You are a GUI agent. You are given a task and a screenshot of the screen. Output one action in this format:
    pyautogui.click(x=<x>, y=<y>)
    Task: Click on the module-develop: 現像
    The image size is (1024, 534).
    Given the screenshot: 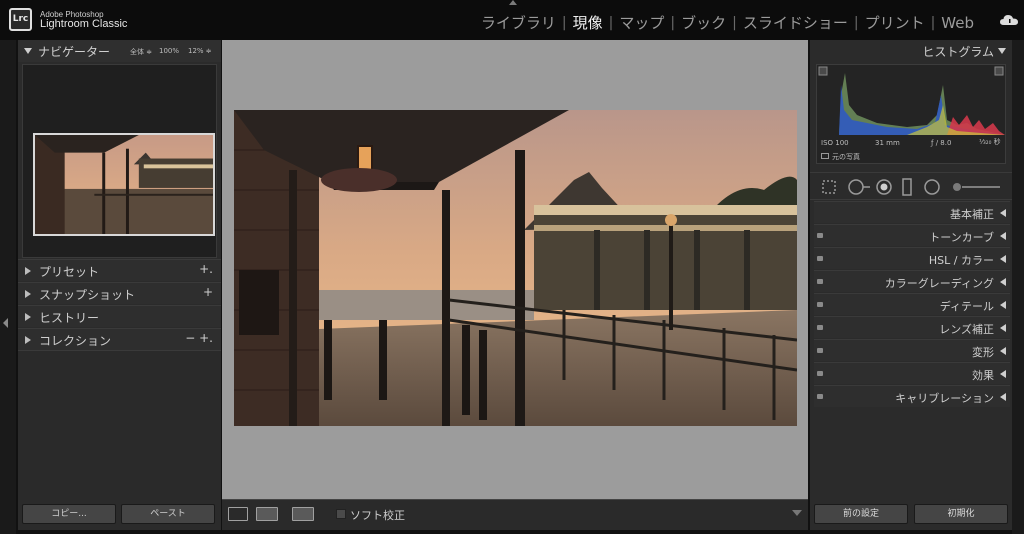 What is the action you would take?
    pyautogui.click(x=588, y=22)
    